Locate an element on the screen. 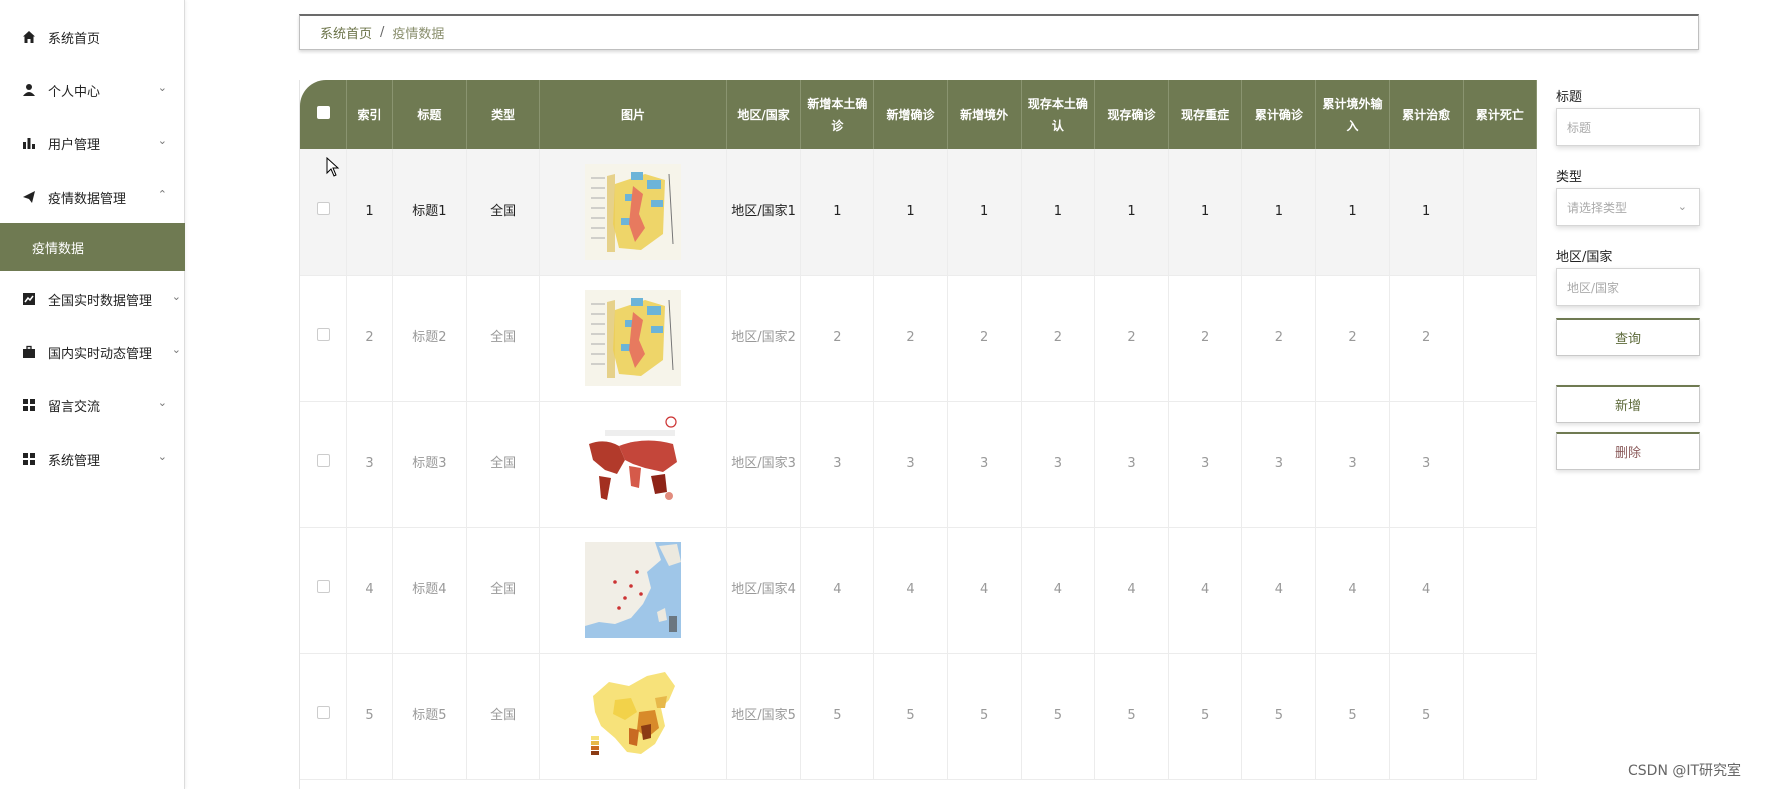 Image resolution: width=1787 pixels, height=789 pixels. grid-icon is located at coordinates (33, 405).